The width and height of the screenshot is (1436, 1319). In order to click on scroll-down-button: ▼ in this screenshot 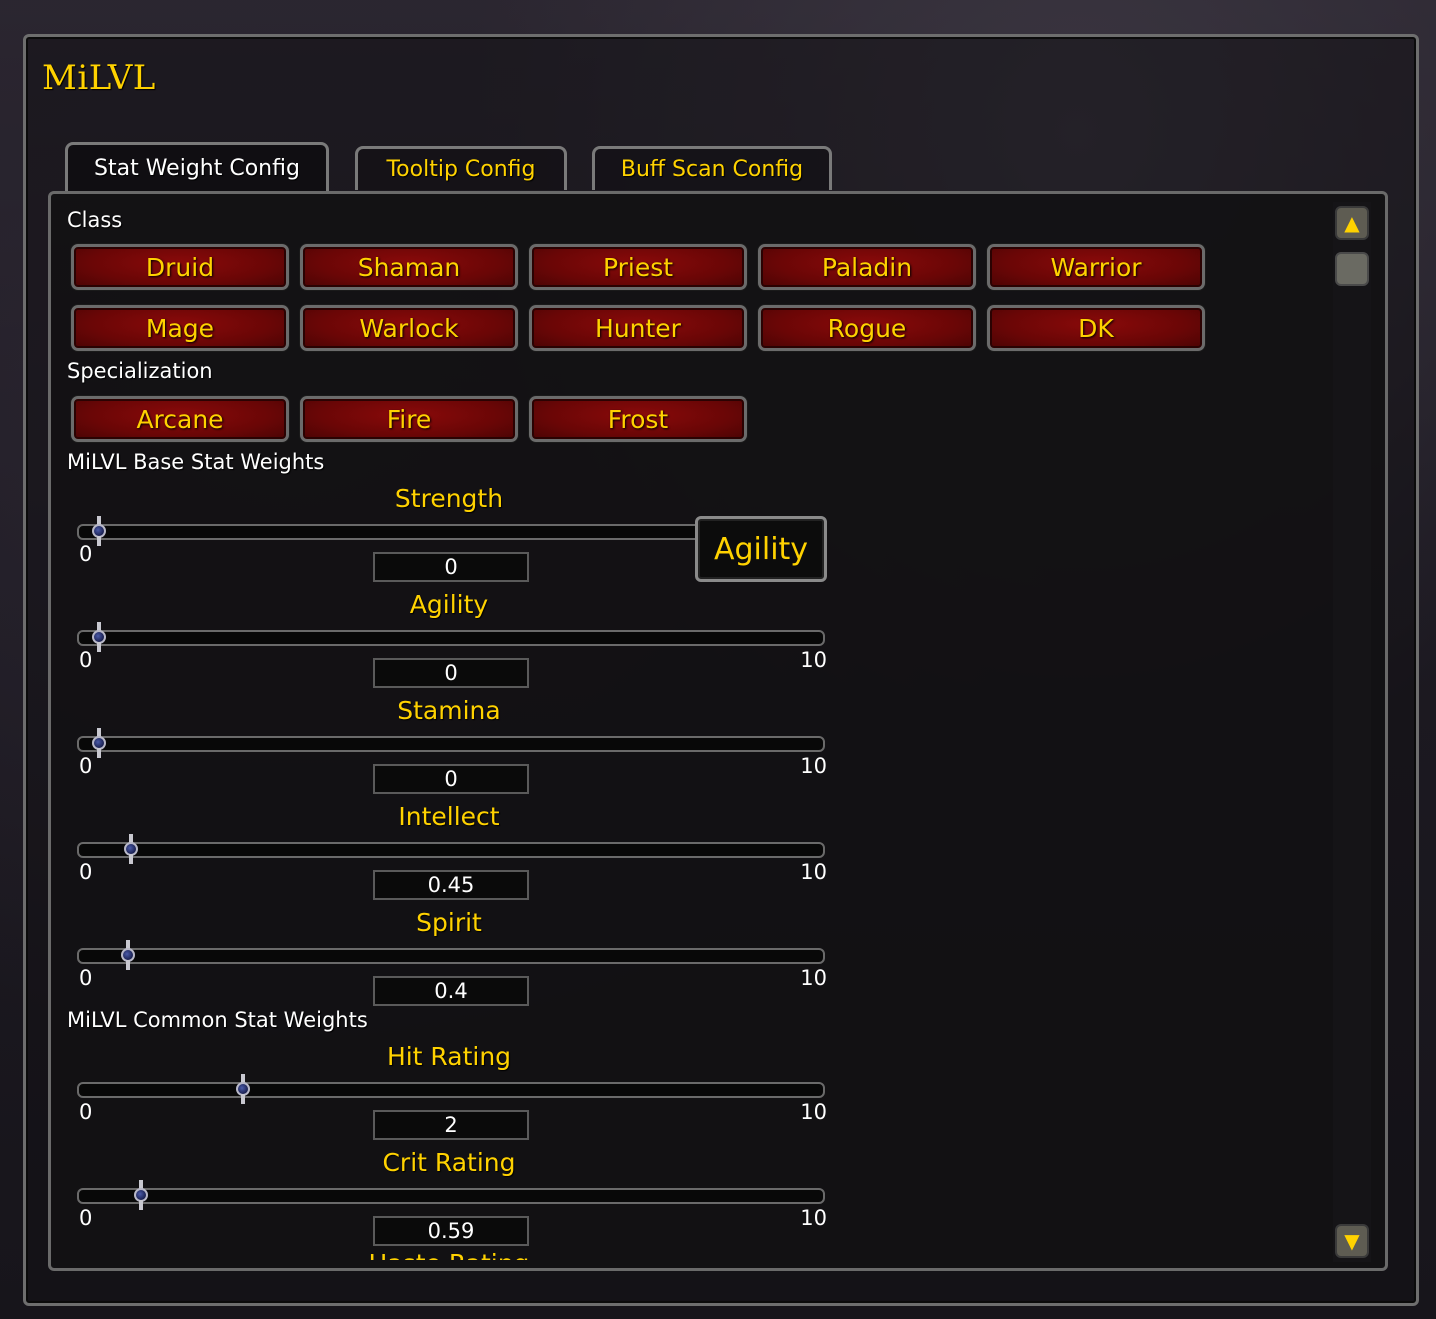, I will do `click(1352, 1241)`.